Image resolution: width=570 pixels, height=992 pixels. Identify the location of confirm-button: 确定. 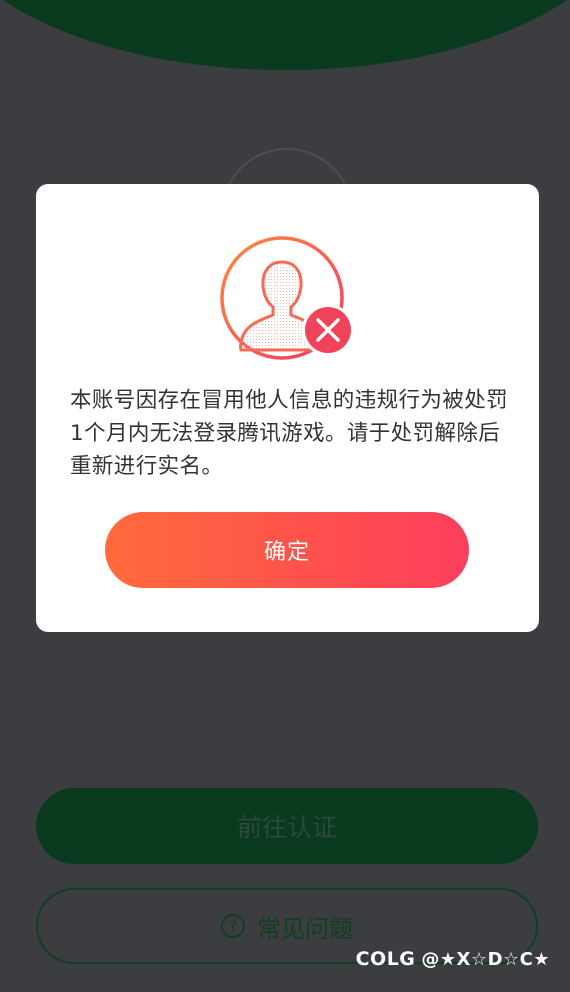
(287, 550).